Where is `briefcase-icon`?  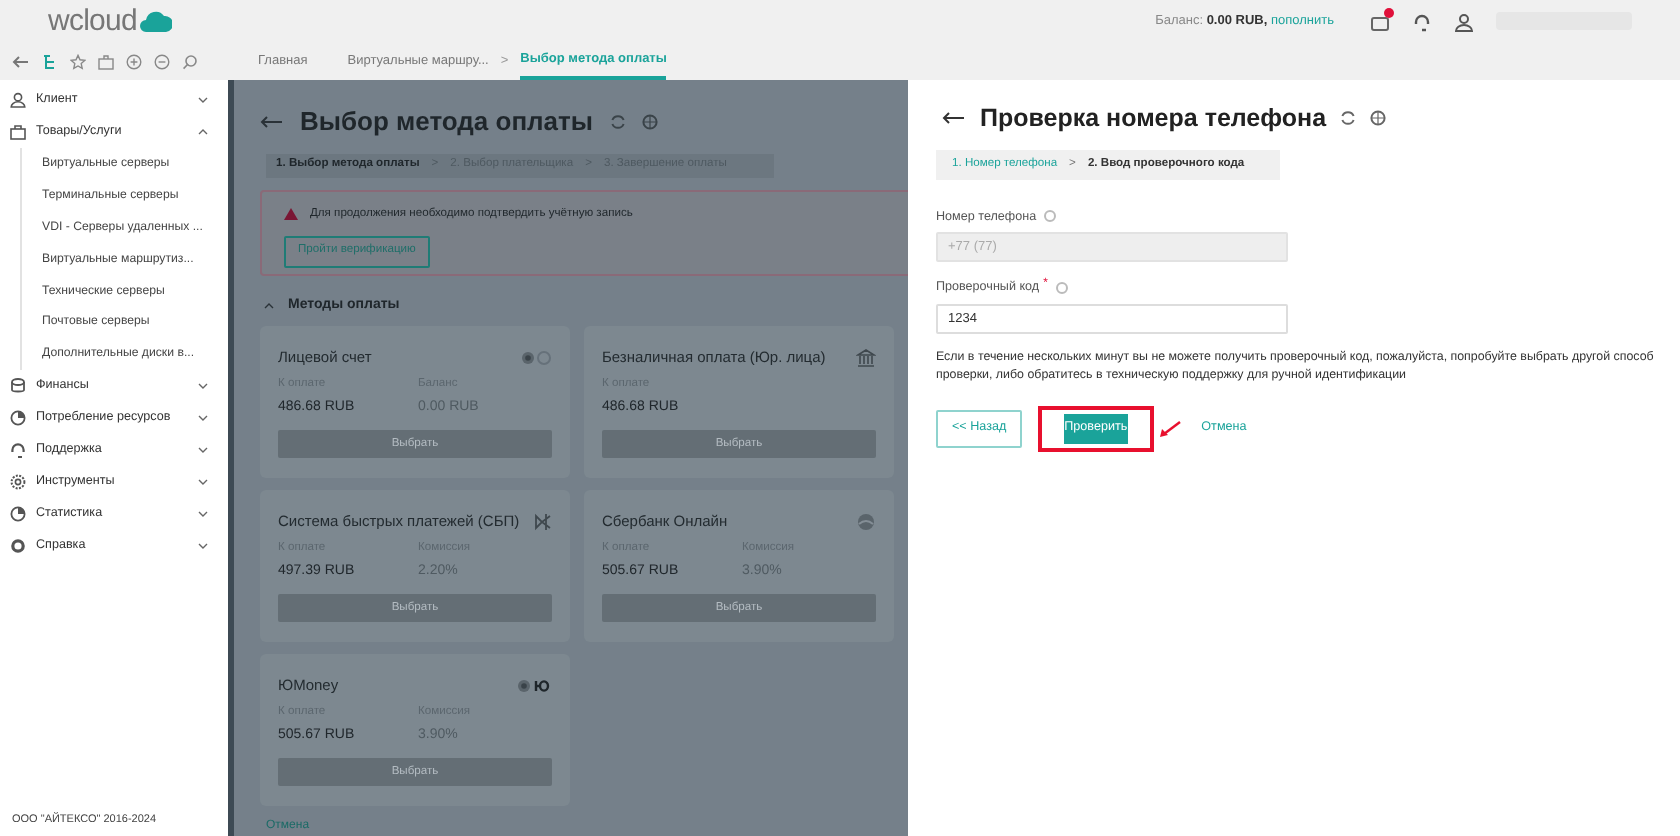 briefcase-icon is located at coordinates (106, 61).